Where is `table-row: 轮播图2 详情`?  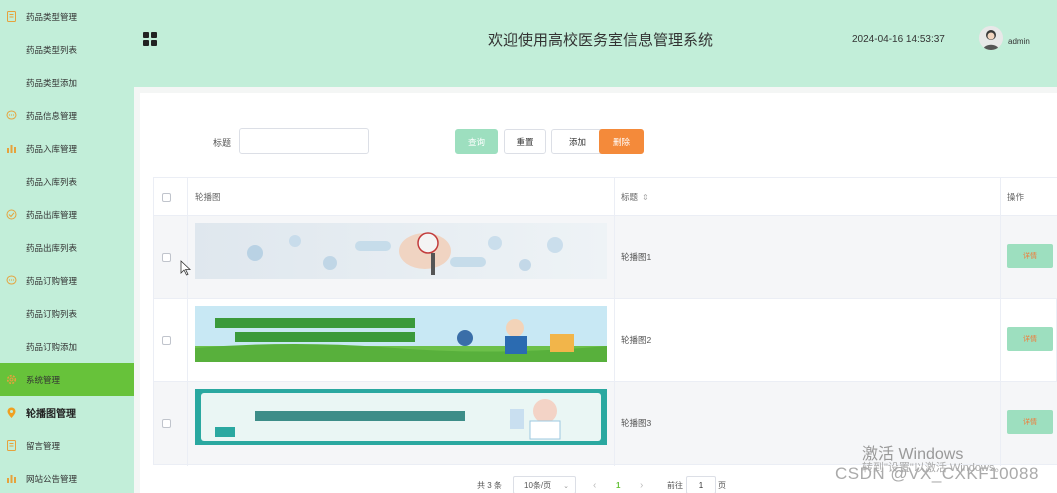
table-row: 轮播图2 详情 is located at coordinates (605, 340).